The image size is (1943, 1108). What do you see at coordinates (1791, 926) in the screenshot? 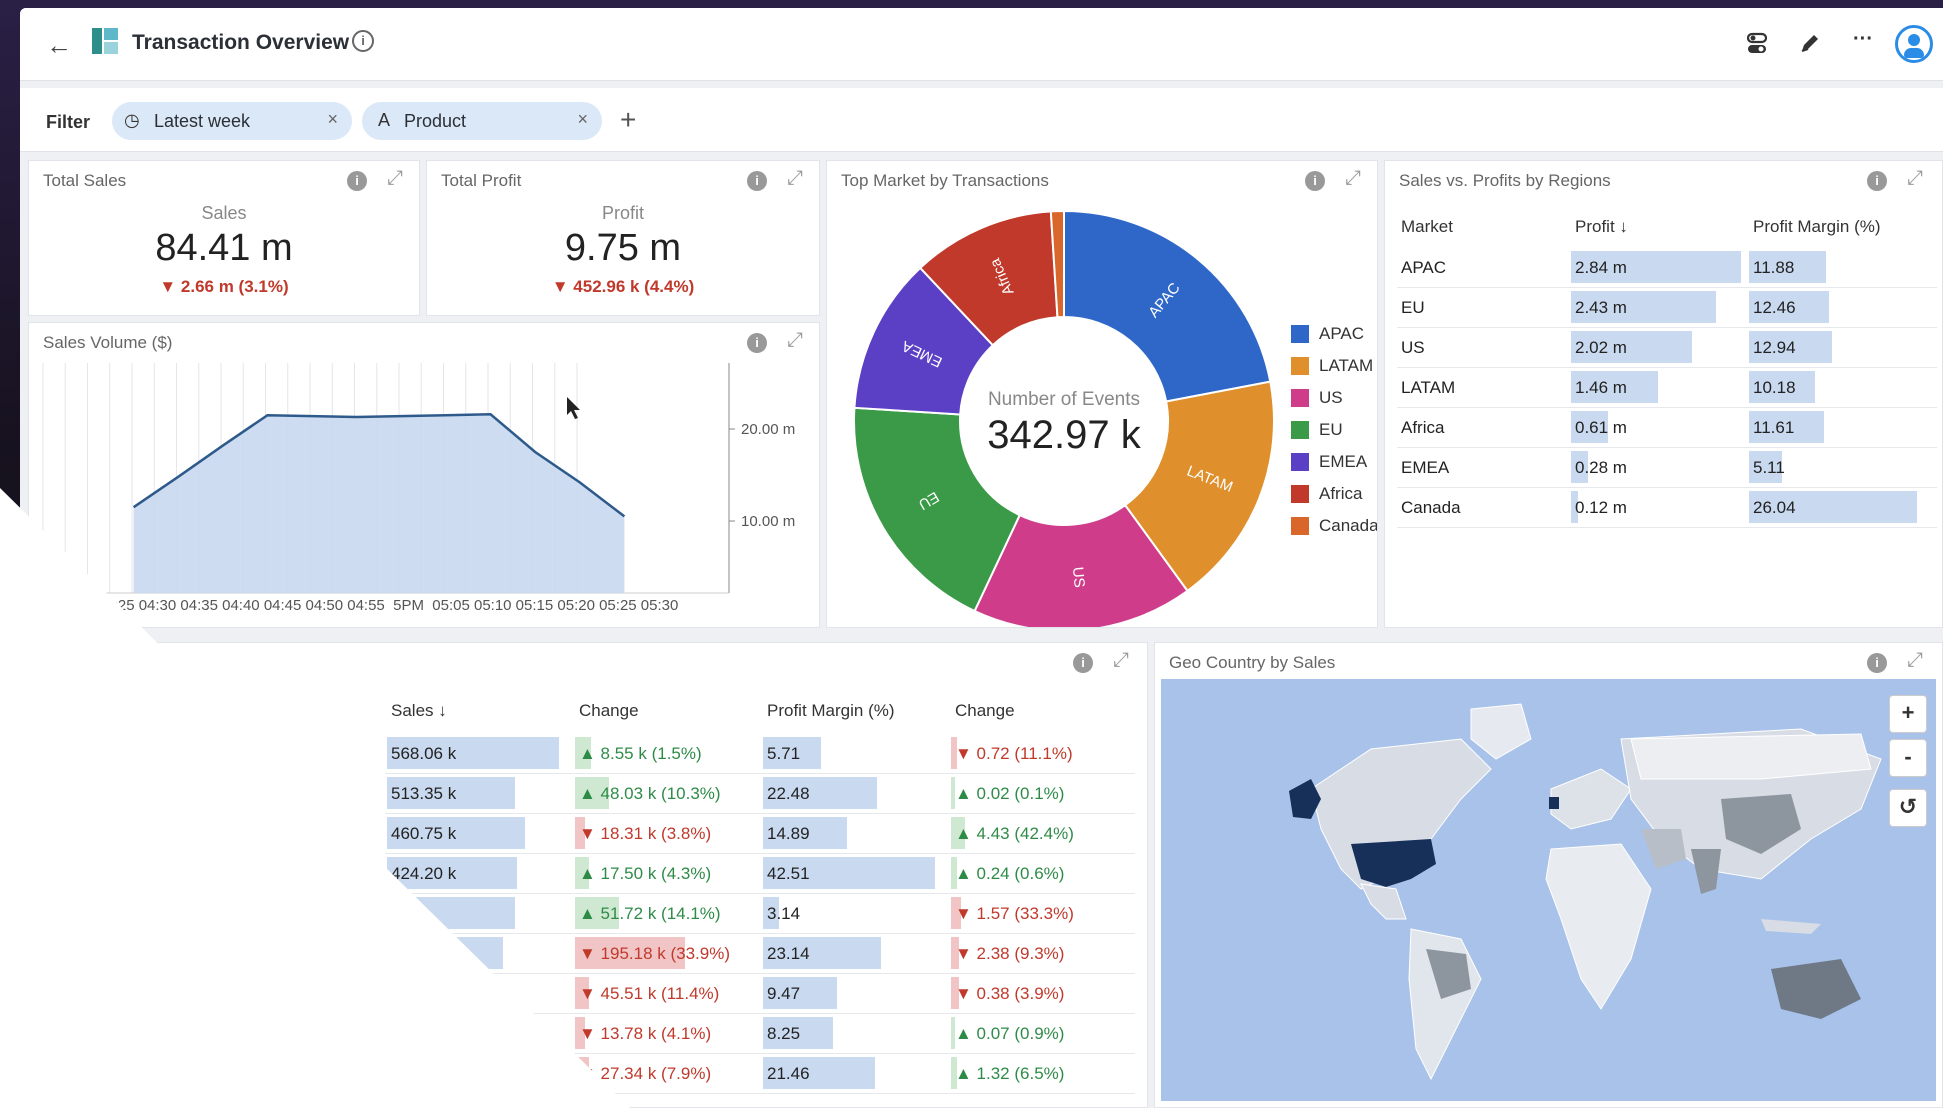
I see `indonesia-shape` at bounding box center [1791, 926].